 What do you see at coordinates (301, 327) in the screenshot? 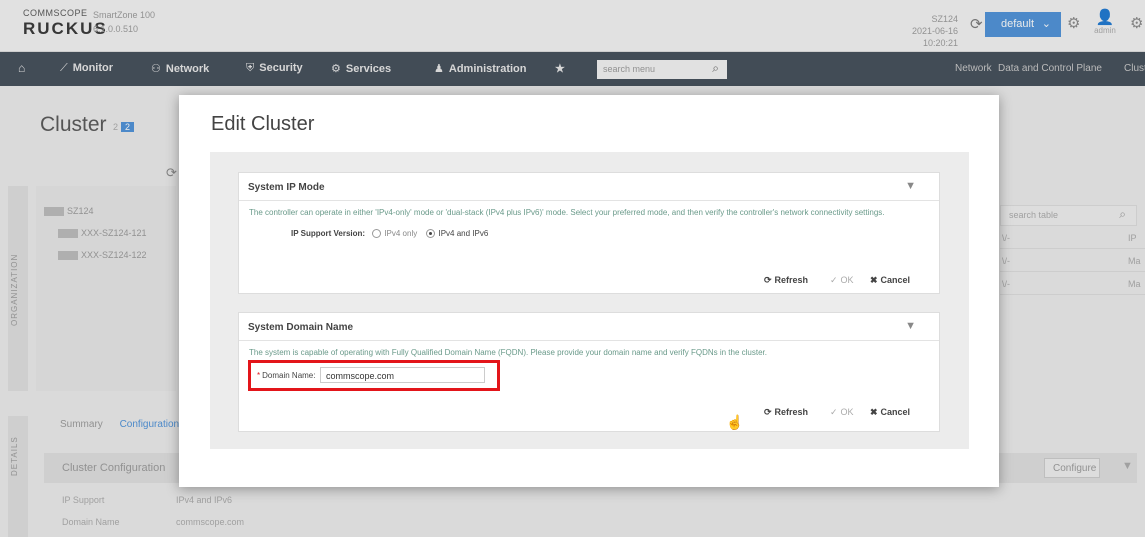
I see `panel-title: System Domain Name` at bounding box center [301, 327].